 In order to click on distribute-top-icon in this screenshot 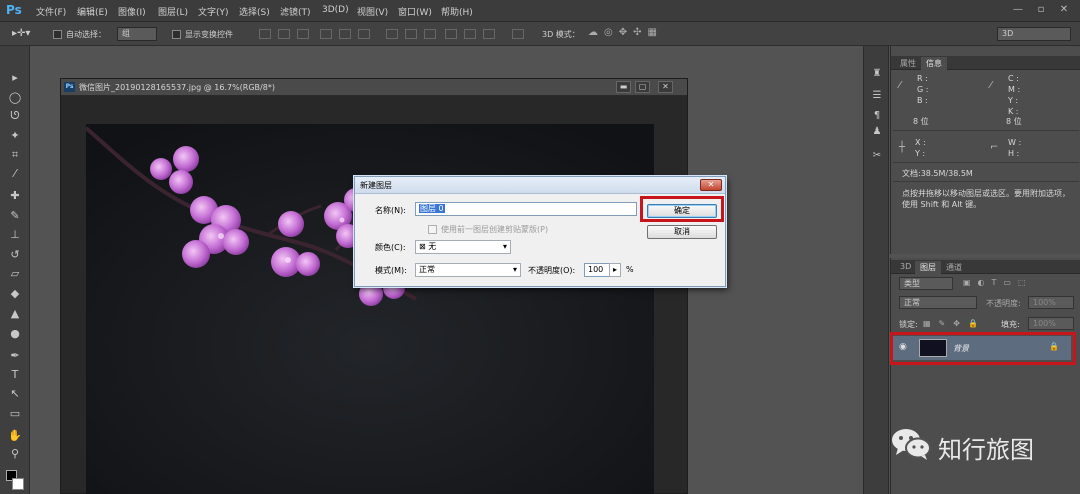, I will do `click(392, 34)`.